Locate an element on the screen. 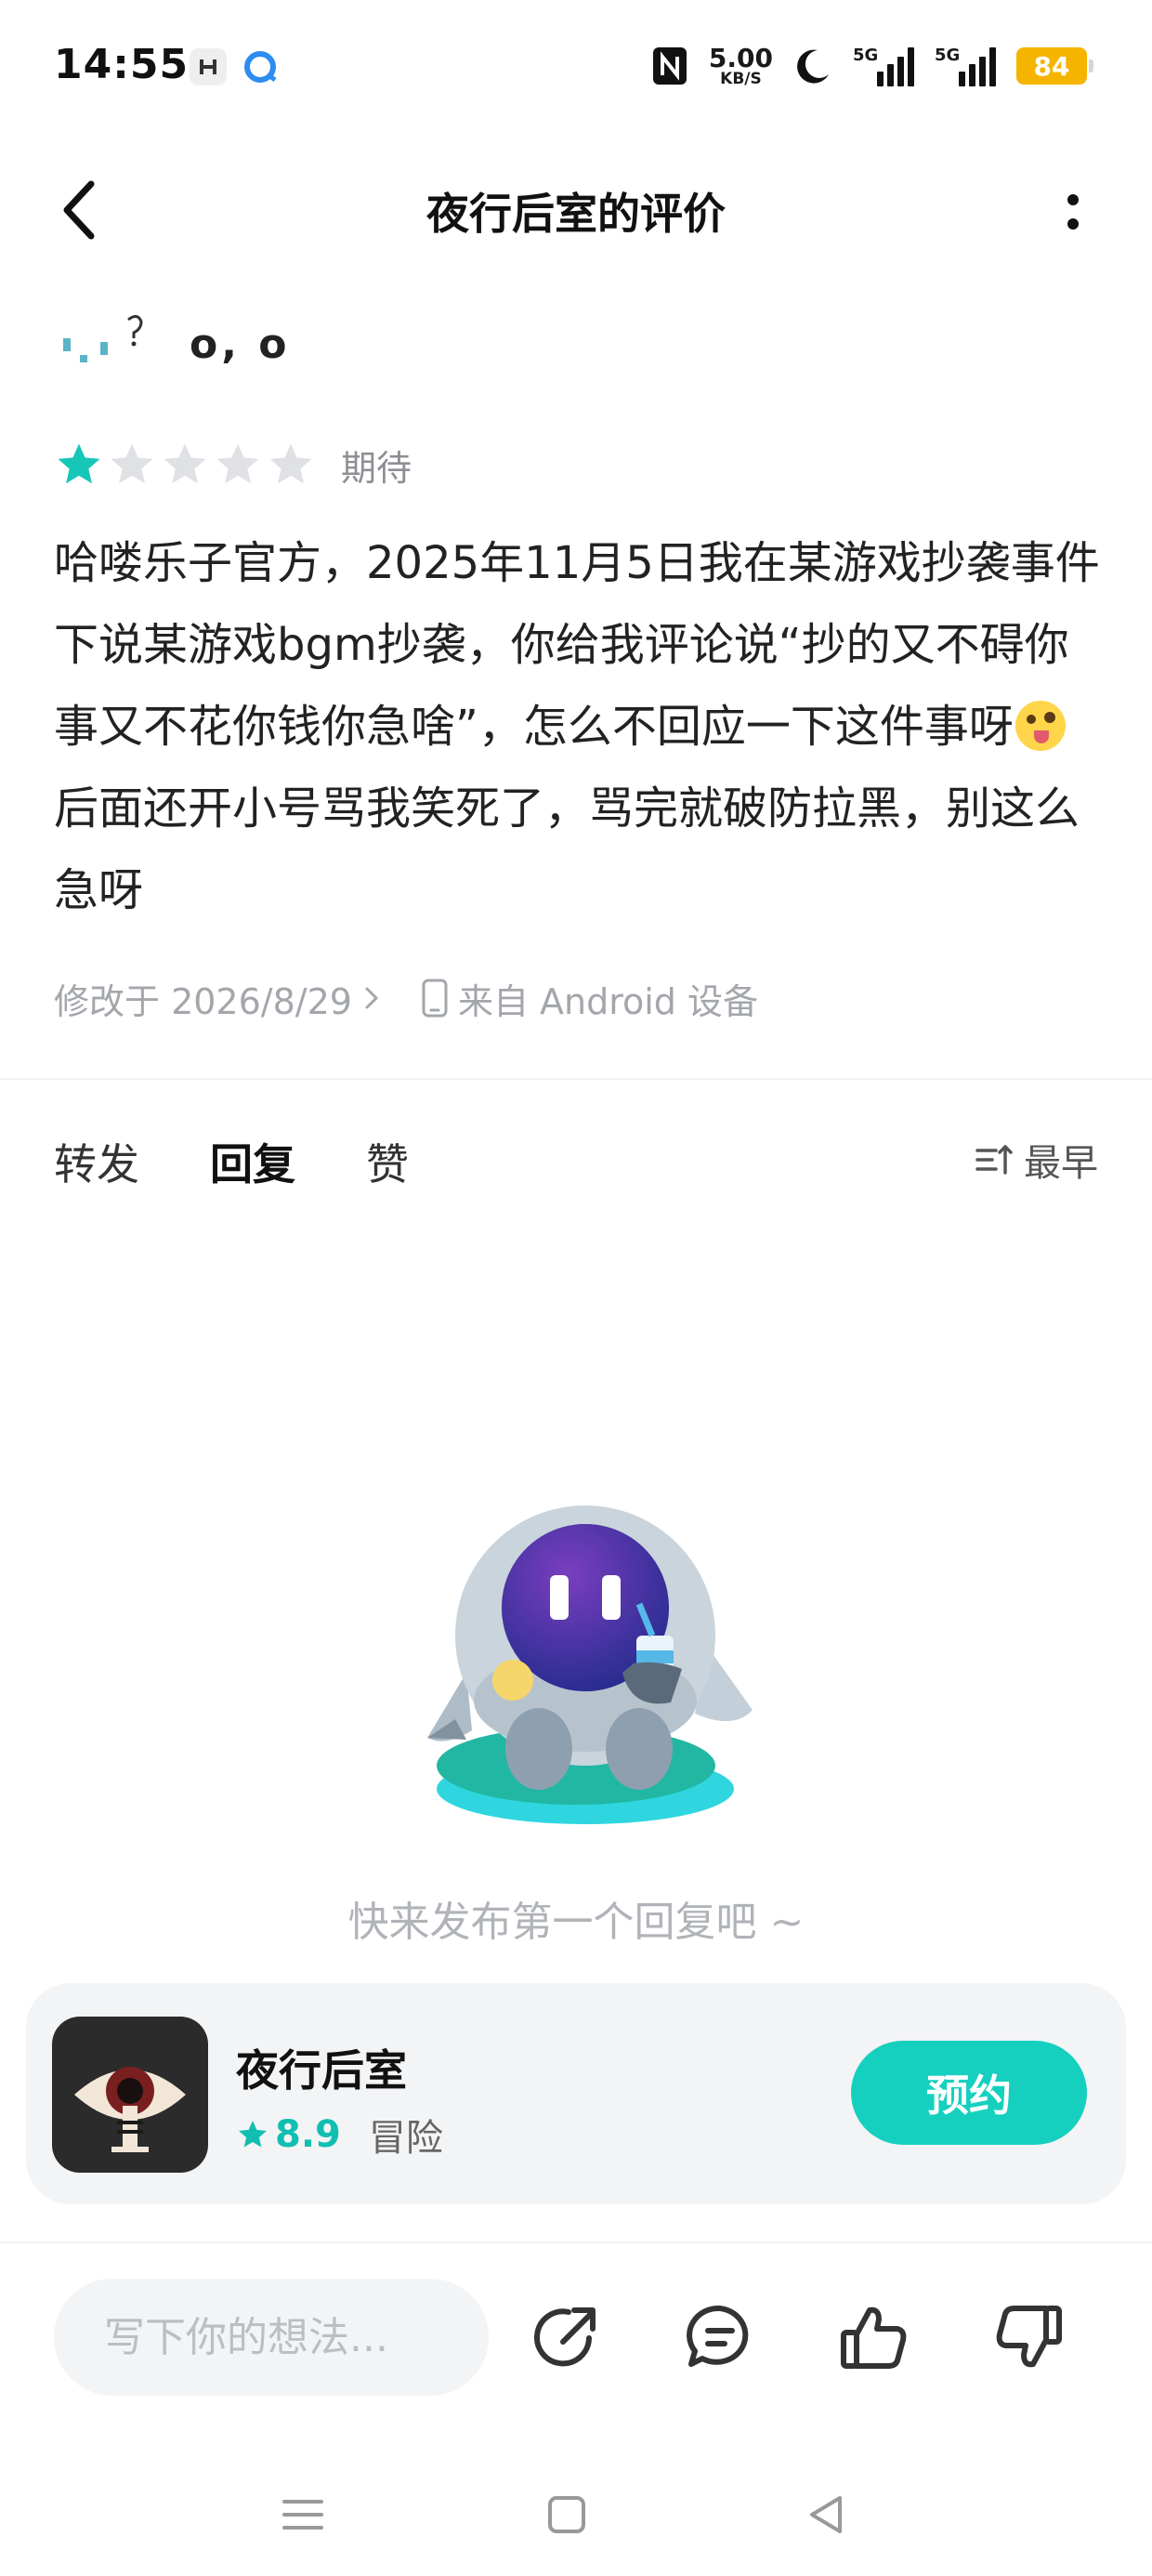  comment-icon is located at coordinates (718, 2336).